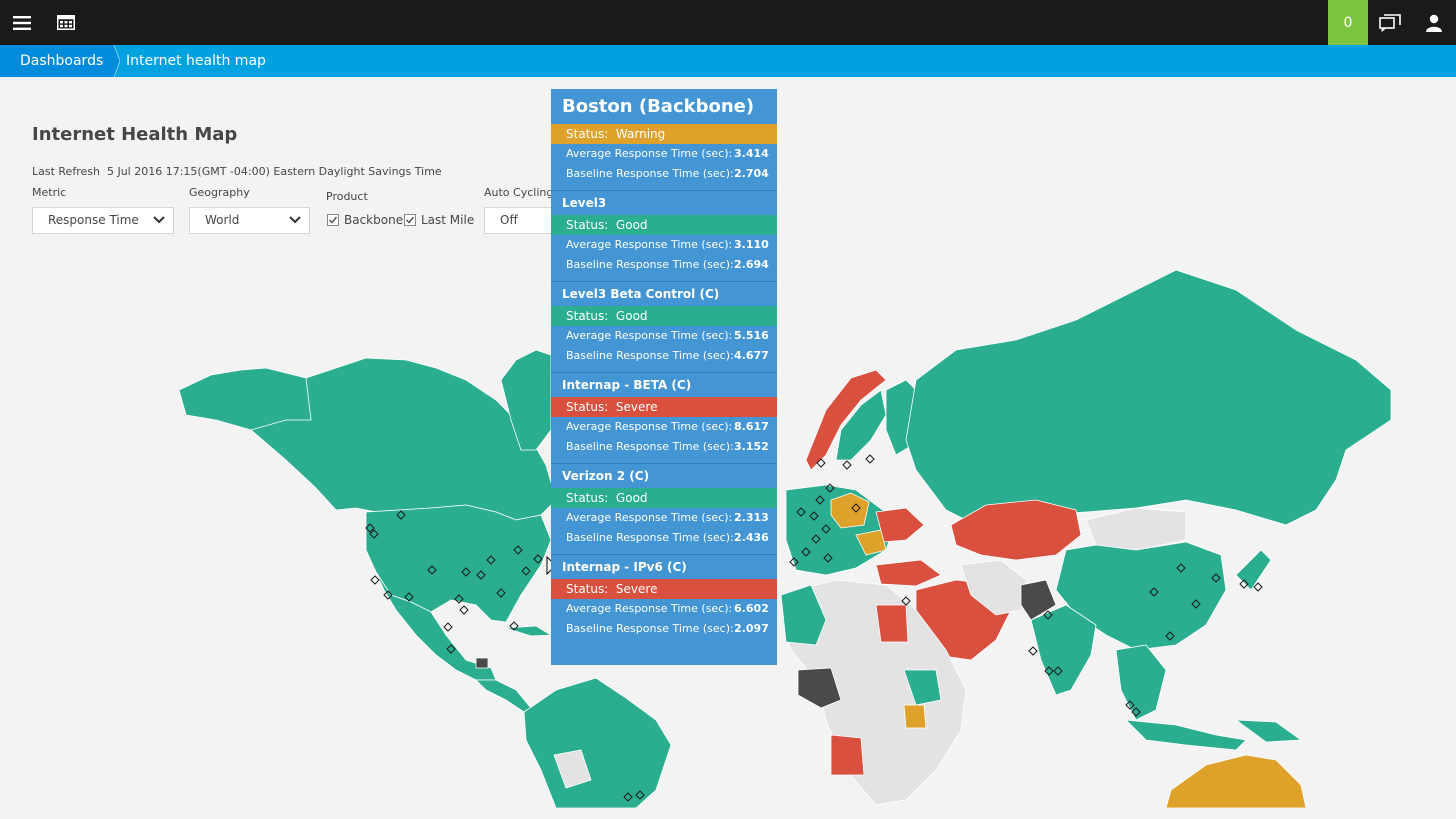 The image size is (1456, 819). What do you see at coordinates (519, 192) in the screenshot?
I see `auto-cycling-label: Auto Cycling` at bounding box center [519, 192].